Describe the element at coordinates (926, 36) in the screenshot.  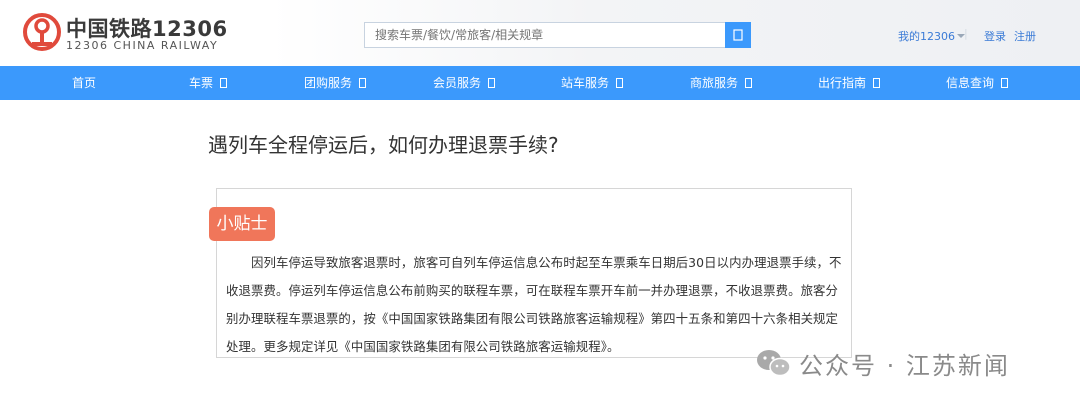
I see `my-account-link: 我的12306` at that location.